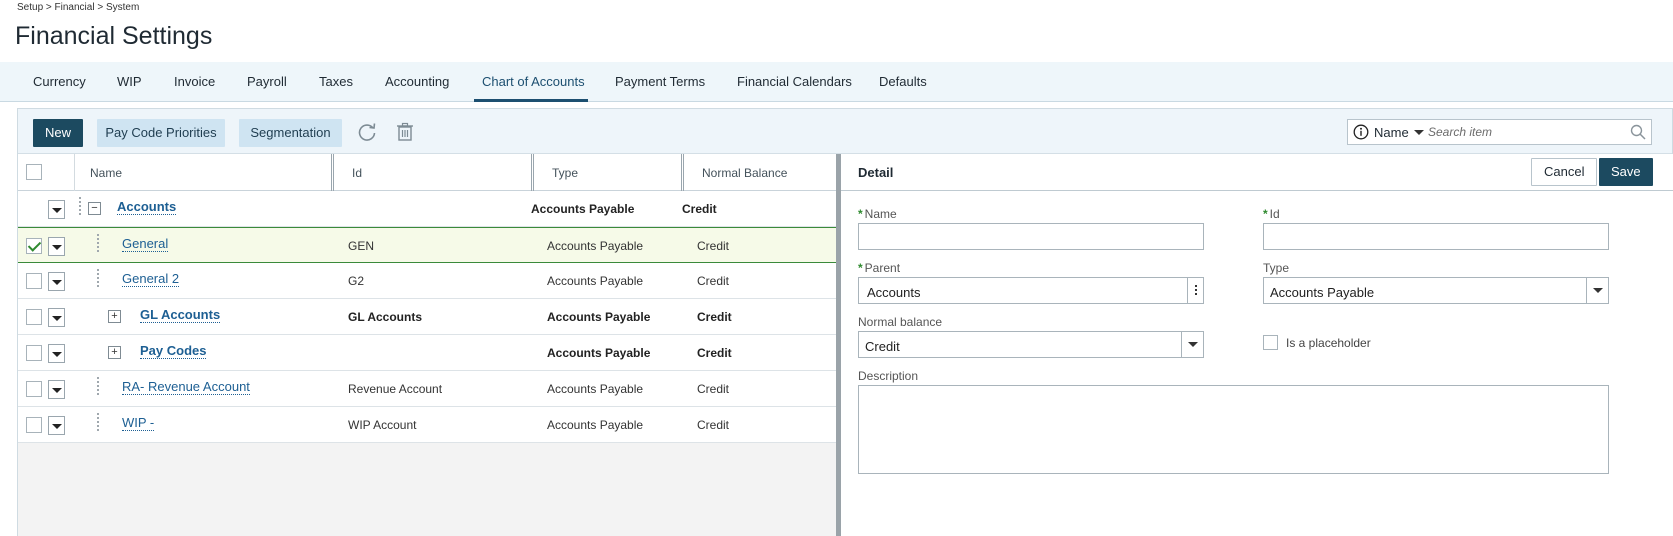 Image resolution: width=1673 pixels, height=536 pixels. What do you see at coordinates (147, 207) in the screenshot?
I see `account-name-link: Accounts` at bounding box center [147, 207].